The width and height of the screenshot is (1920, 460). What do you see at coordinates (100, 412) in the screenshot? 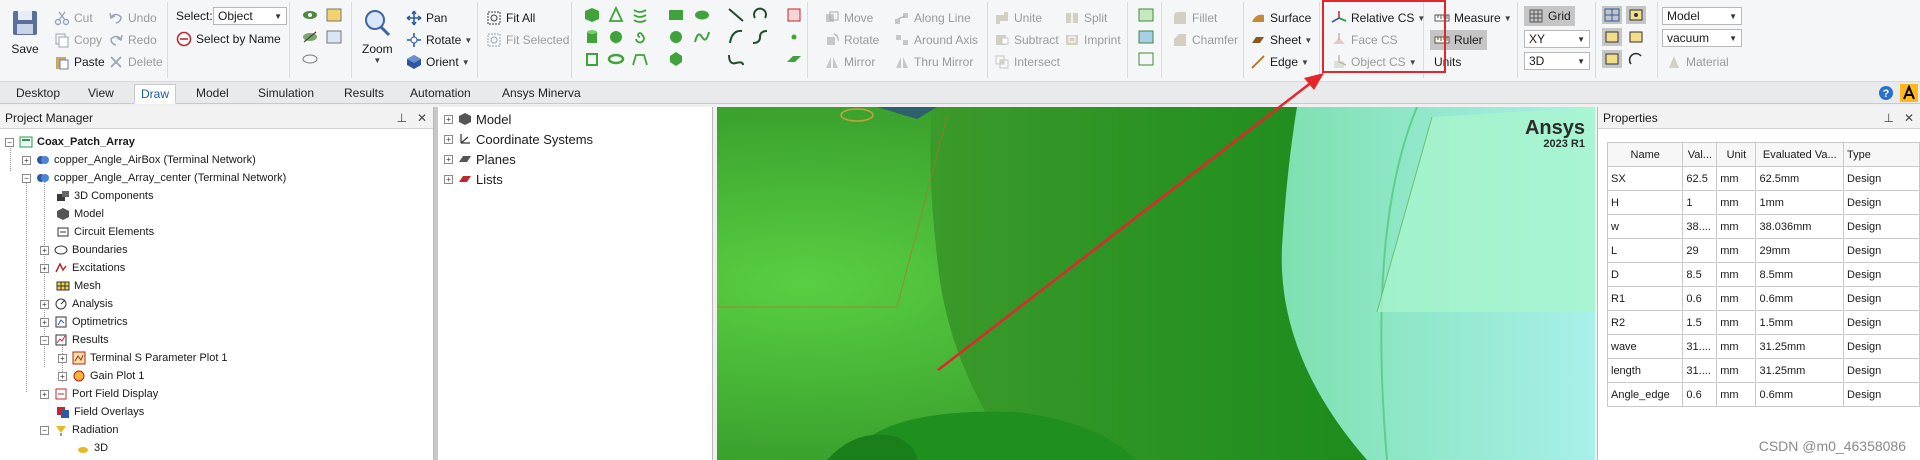
I see `tree-item-field-overlays: Field Overlays` at bounding box center [100, 412].